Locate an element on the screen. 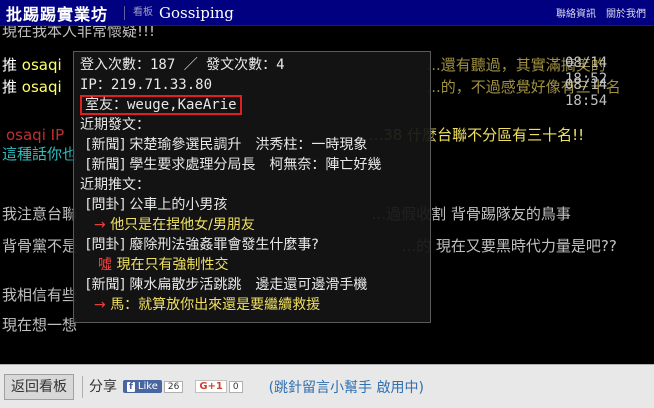 This screenshot has width=654, height=408. recent-push-reply: 現在只有強制性交 is located at coordinates (172, 265).